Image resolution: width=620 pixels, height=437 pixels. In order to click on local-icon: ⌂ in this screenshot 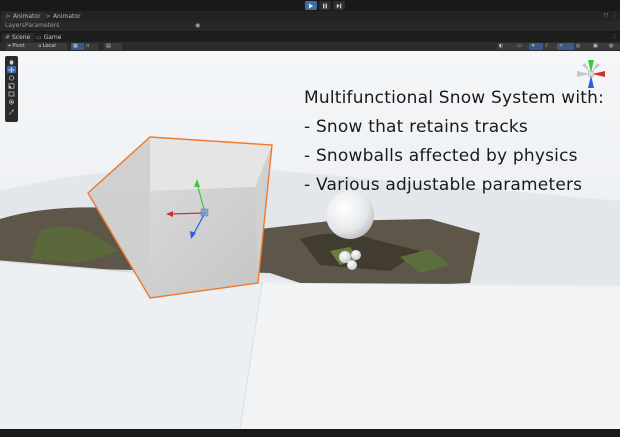, I will do `click(40, 46)`.